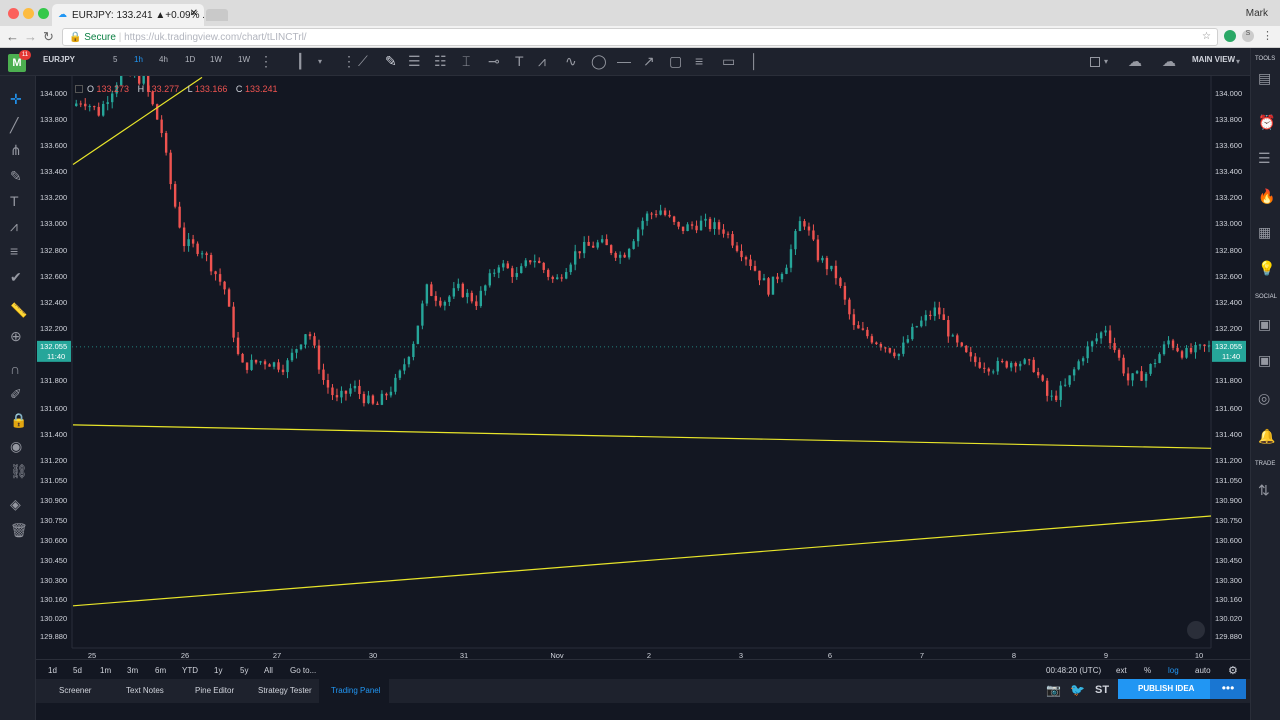  Describe the element at coordinates (59, 59) in the screenshot. I see `symbol-search: EURJPY` at that location.